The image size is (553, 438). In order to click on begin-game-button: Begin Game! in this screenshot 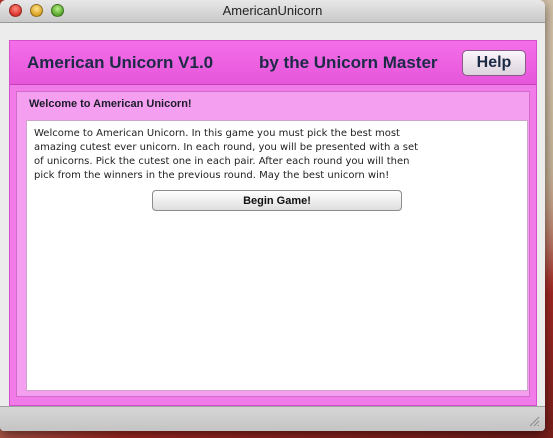, I will do `click(277, 200)`.